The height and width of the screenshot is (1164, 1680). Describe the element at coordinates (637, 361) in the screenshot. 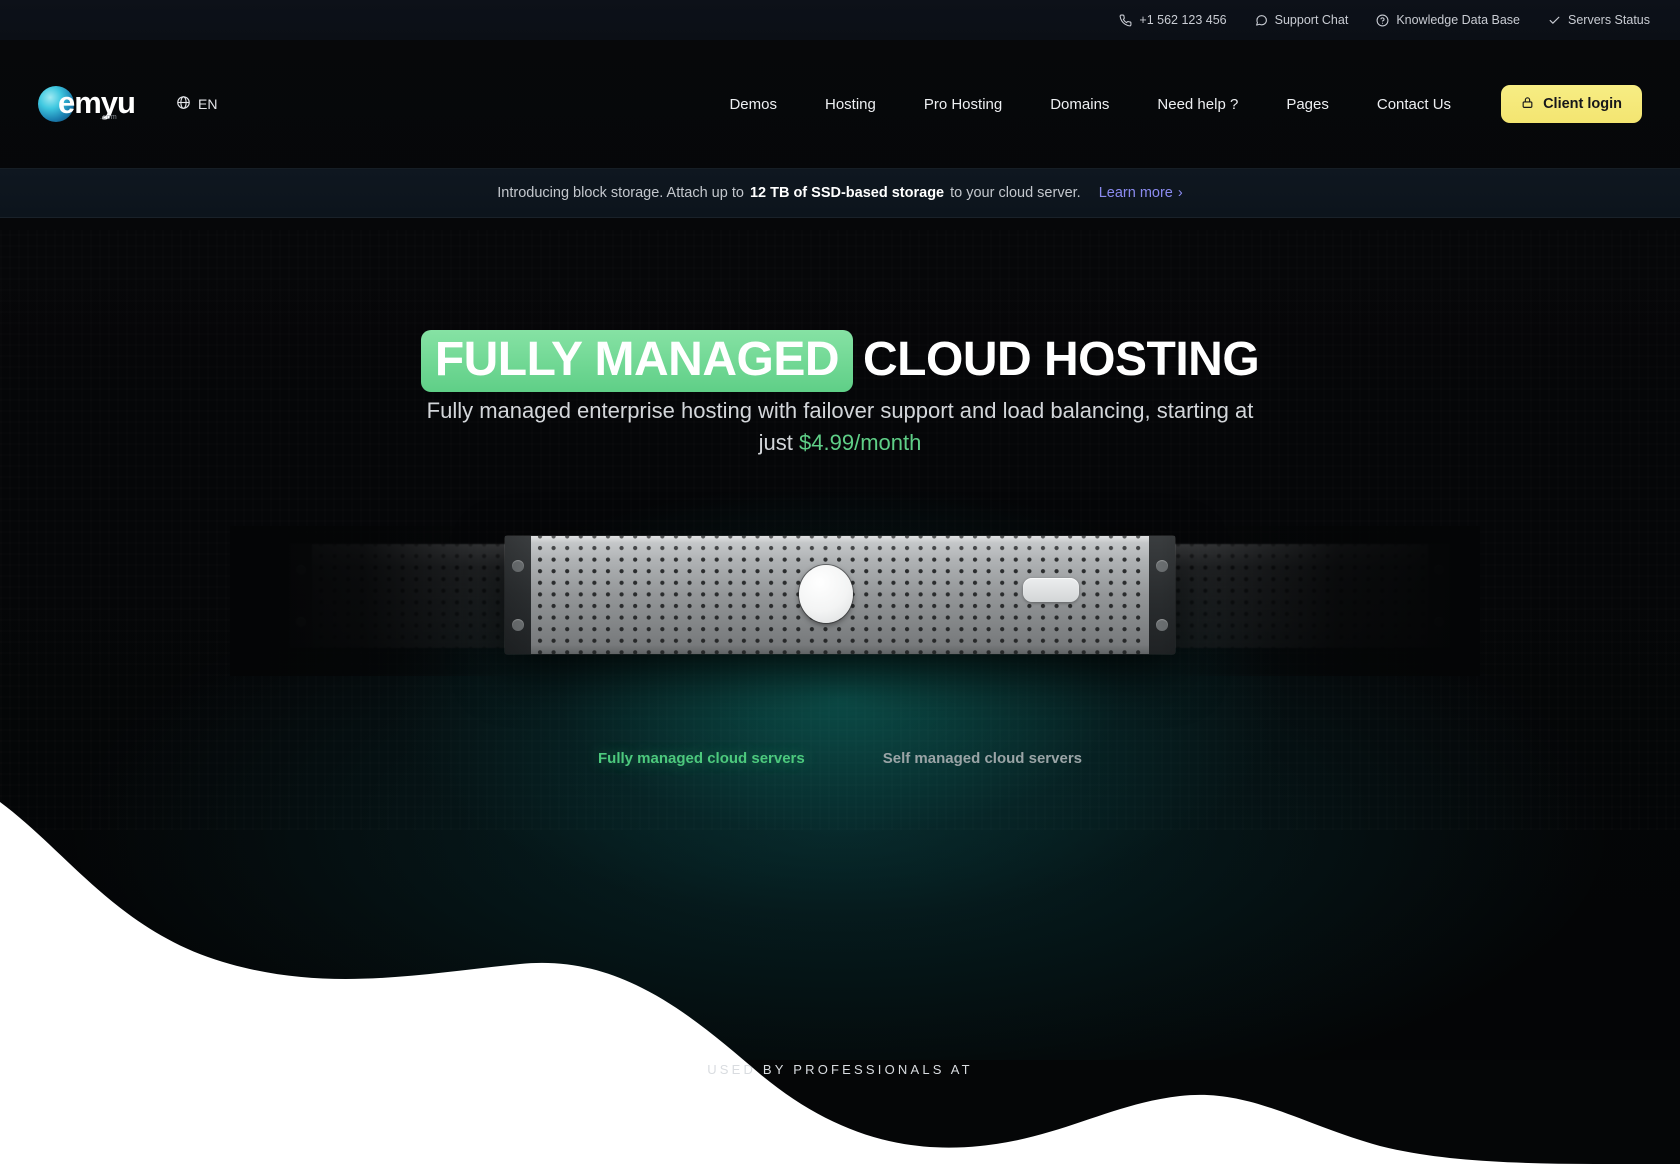

I see `hero-title-highlight: FULLY MANAGED` at that location.